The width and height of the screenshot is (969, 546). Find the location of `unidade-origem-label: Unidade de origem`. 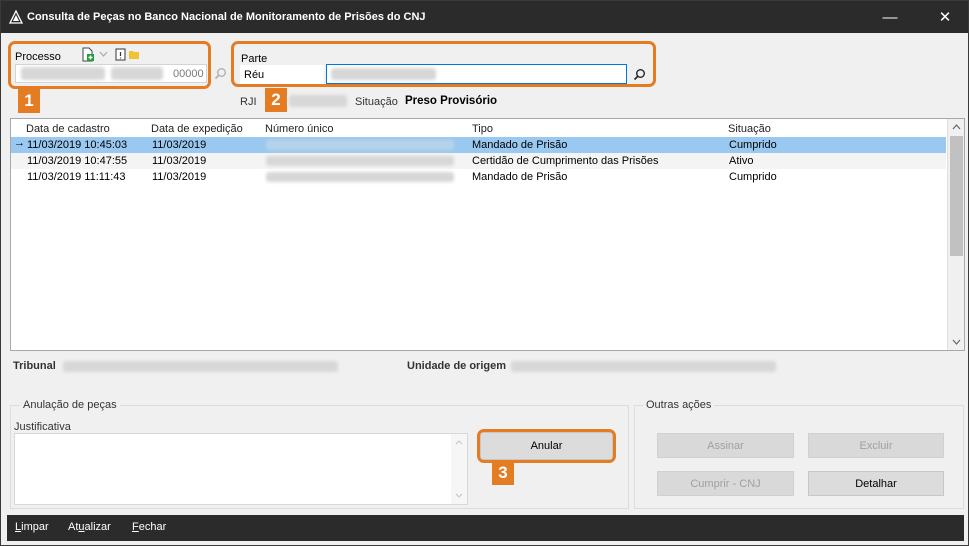

unidade-origem-label: Unidade de origem is located at coordinates (457, 366).